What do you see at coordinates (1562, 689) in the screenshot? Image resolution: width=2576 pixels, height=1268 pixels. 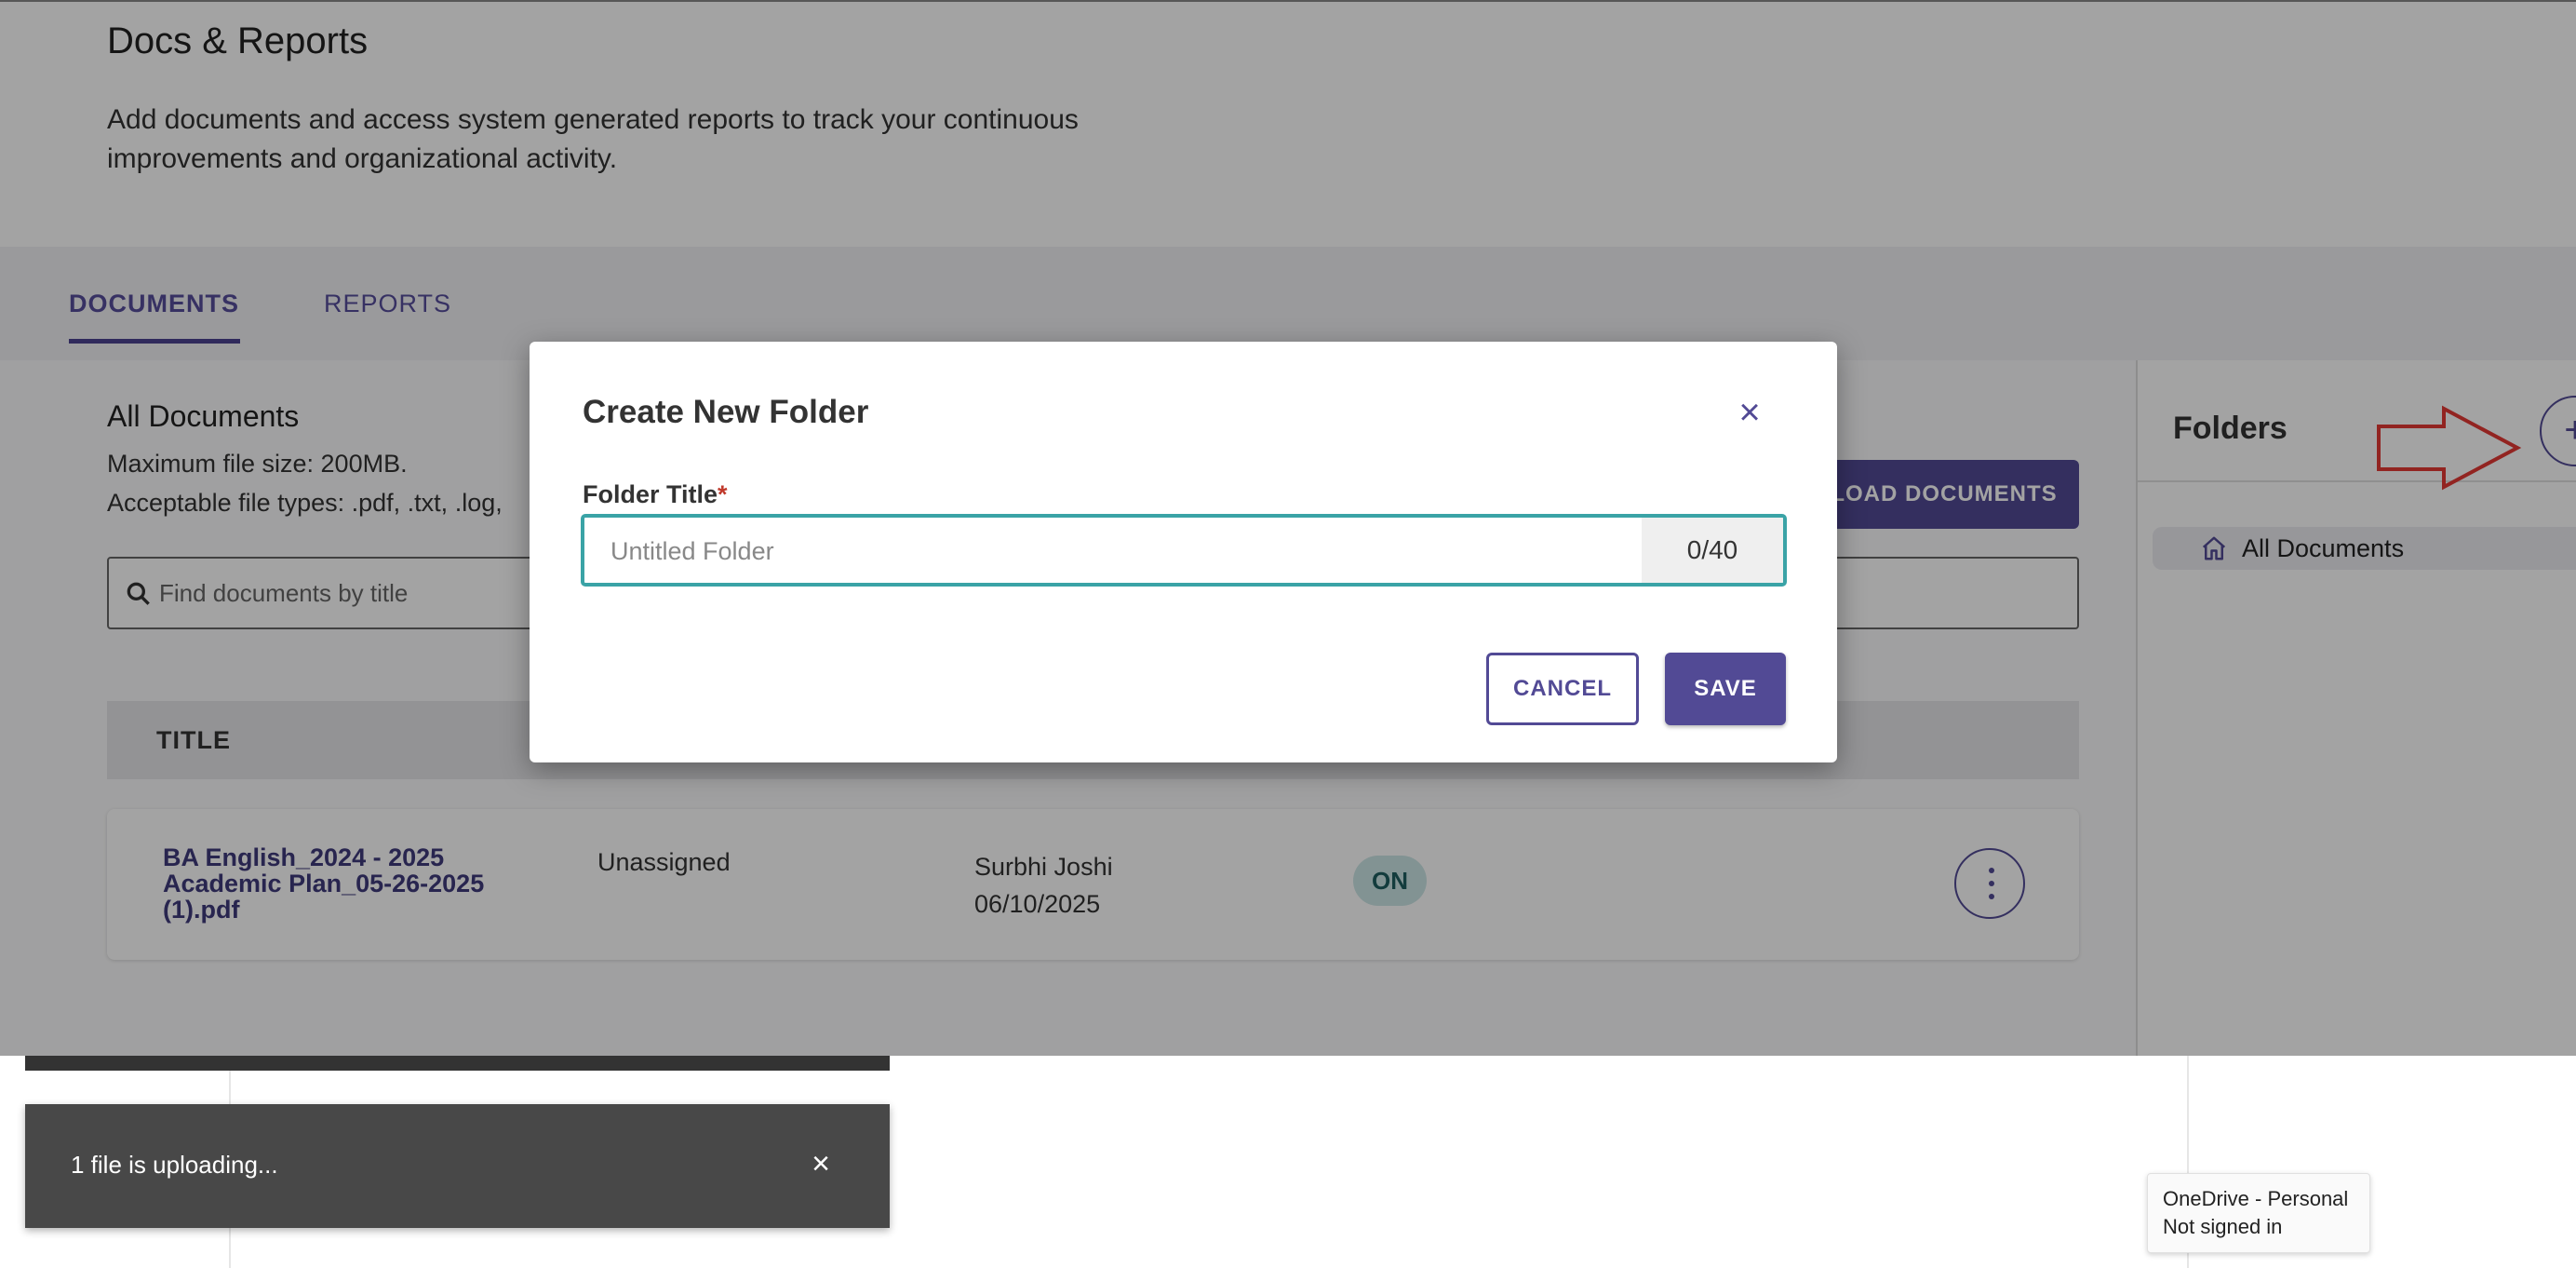 I see `cancel-button: CANCEL` at bounding box center [1562, 689].